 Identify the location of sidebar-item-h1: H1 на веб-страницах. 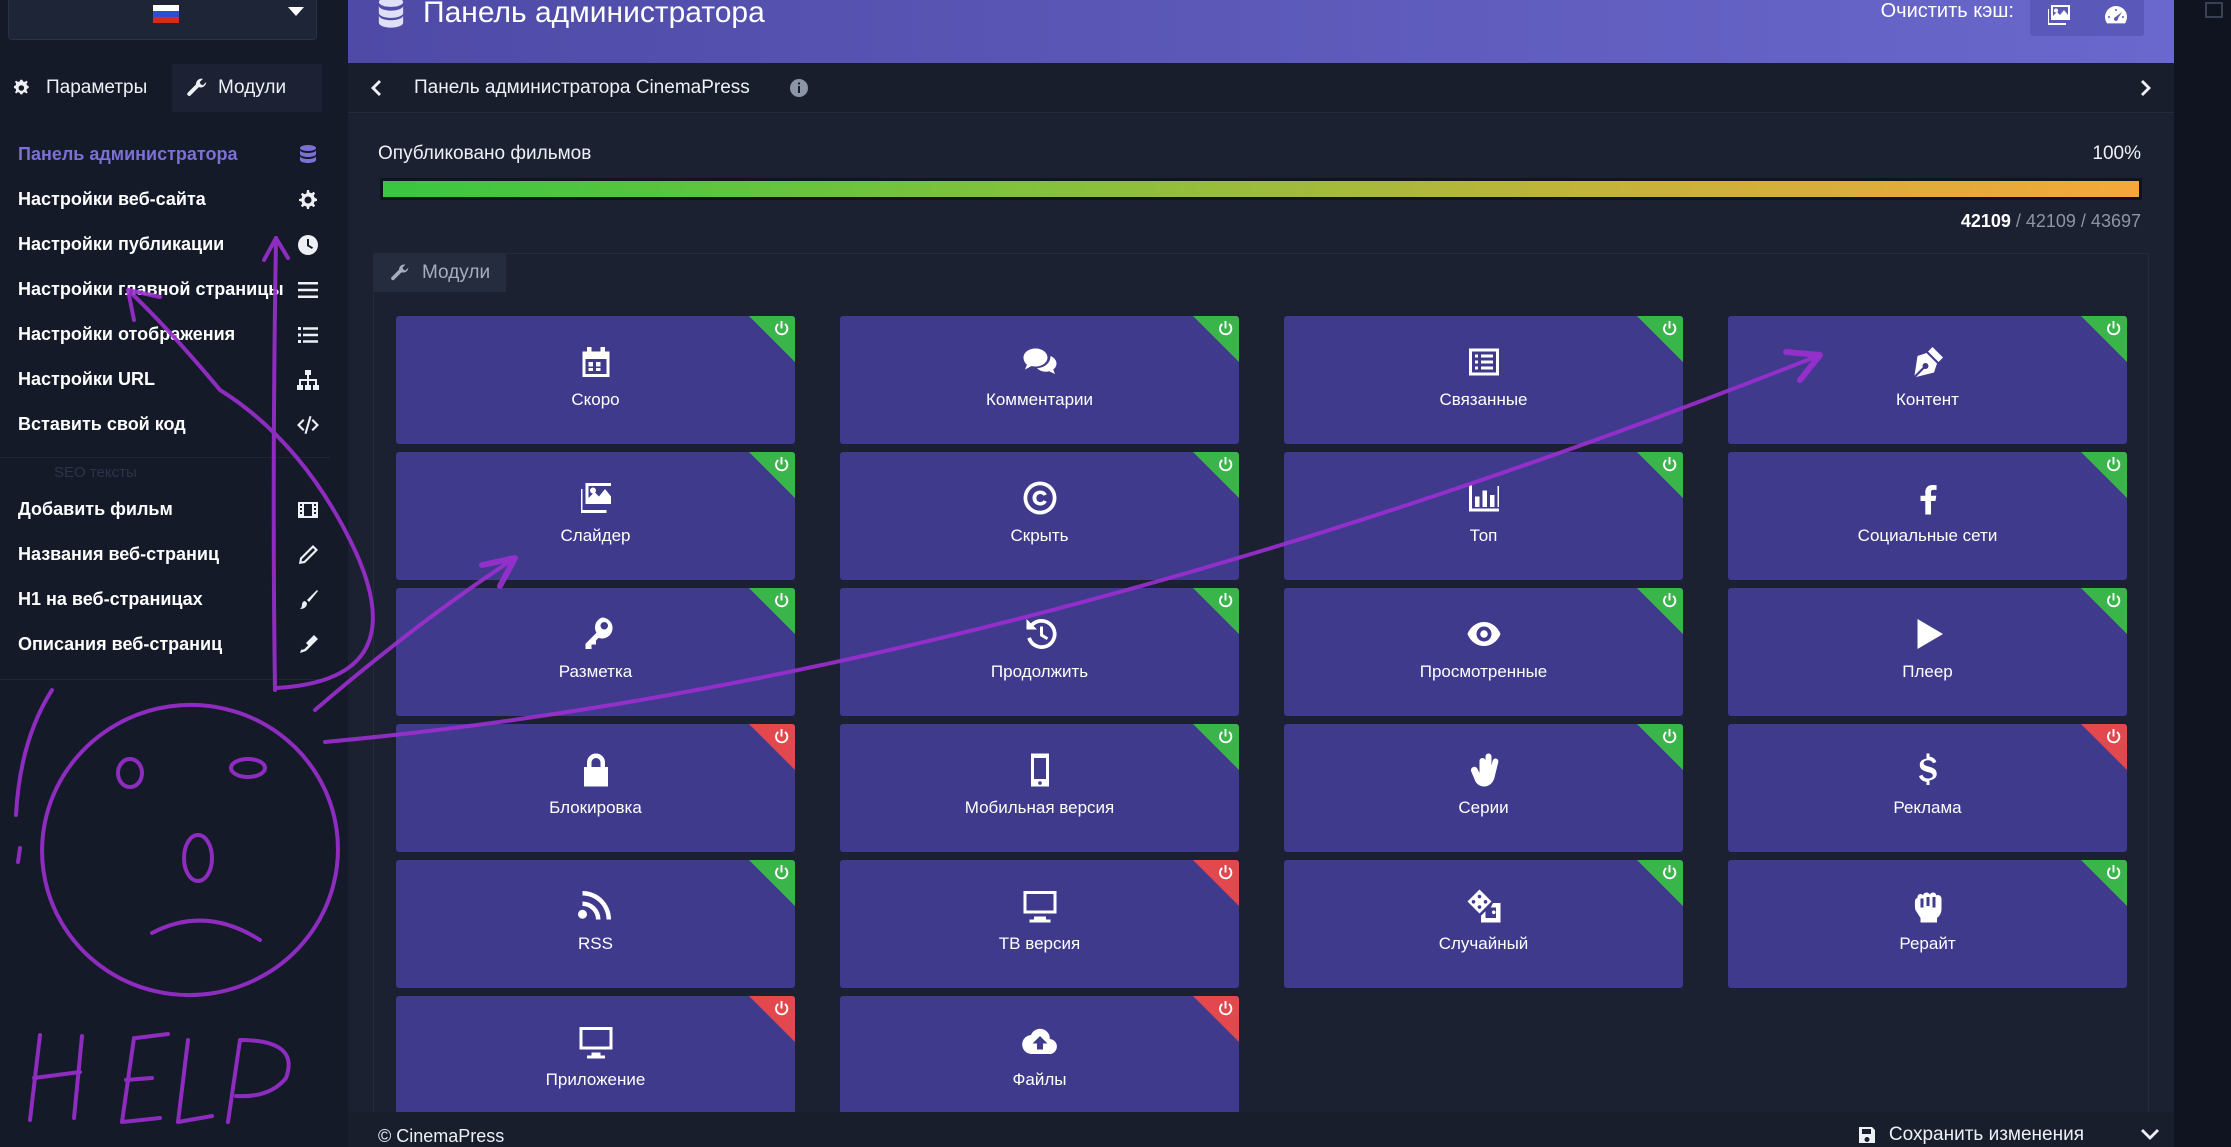
(165, 599).